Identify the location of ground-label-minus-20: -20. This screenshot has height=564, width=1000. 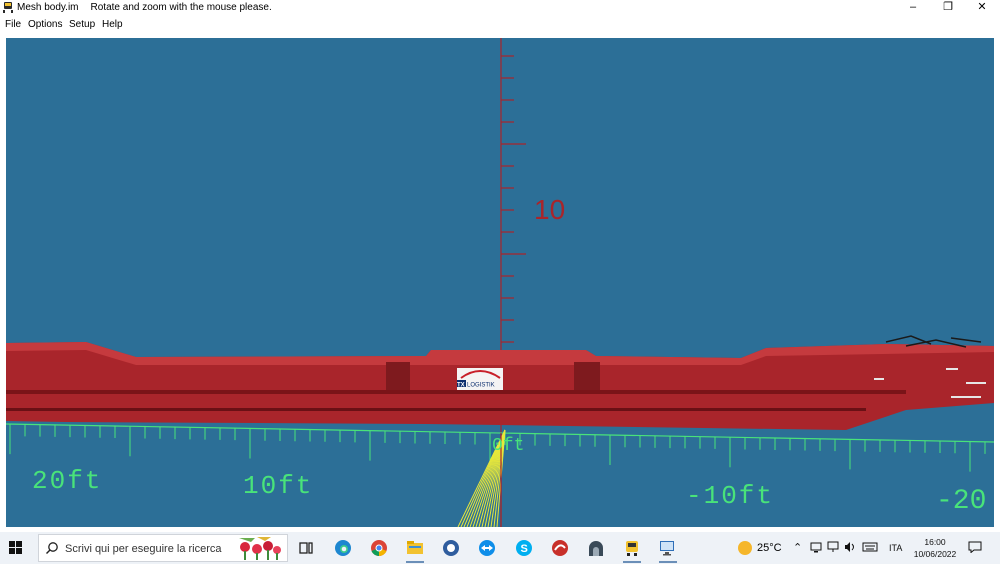
(961, 501).